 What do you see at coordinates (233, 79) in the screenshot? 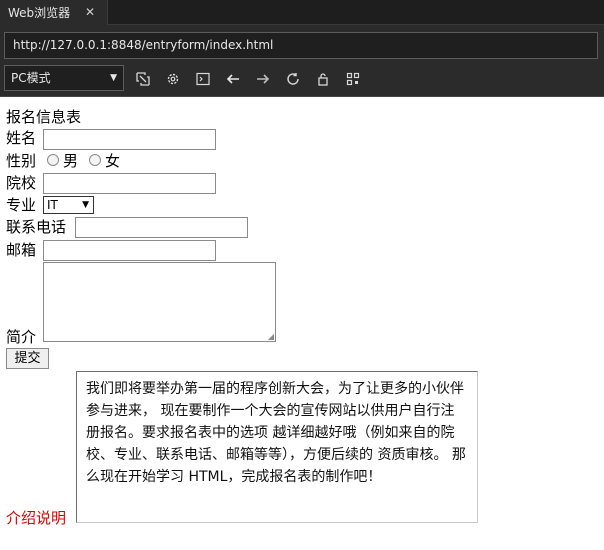
I see `back-arrow-icon` at bounding box center [233, 79].